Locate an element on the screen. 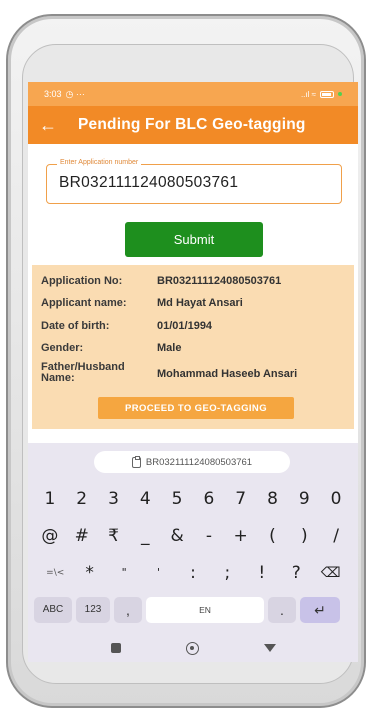 The height and width of the screenshot is (715, 371). key-ampersand: & is located at coordinates (177, 536).